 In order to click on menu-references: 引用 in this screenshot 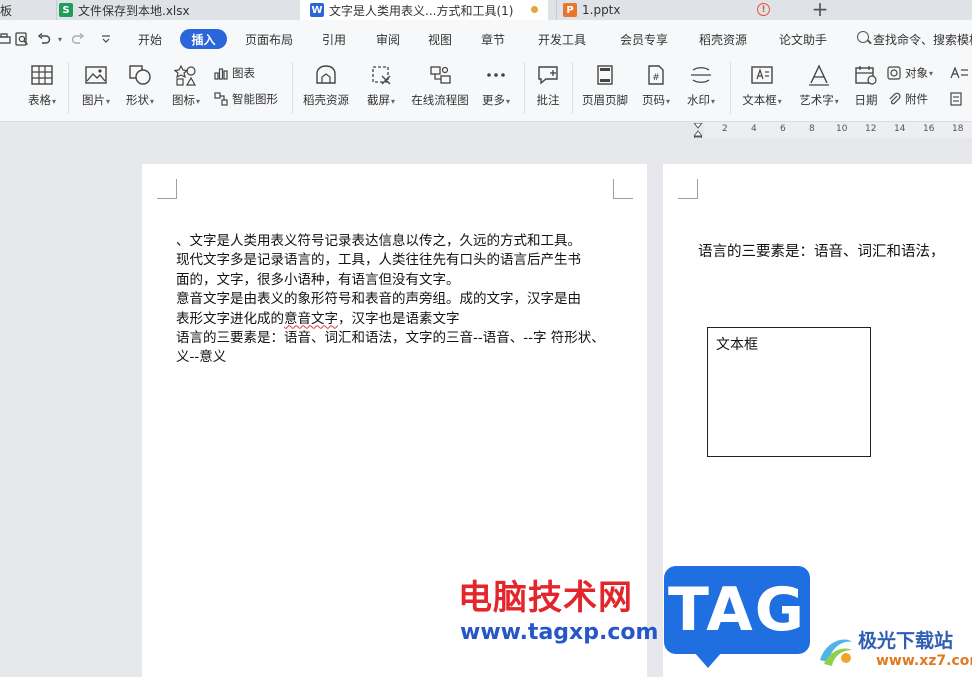, I will do `click(334, 39)`.